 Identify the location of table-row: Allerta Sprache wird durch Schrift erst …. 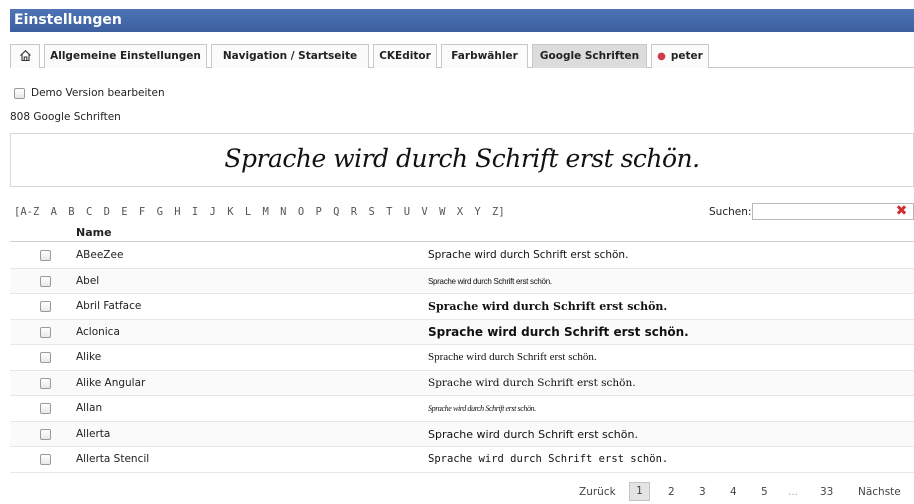
(462, 434).